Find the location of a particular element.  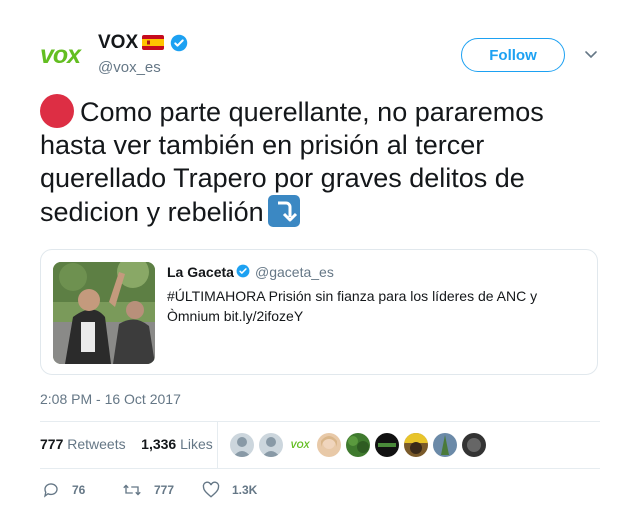

liker-avatar: VOX is located at coordinates (300, 445).